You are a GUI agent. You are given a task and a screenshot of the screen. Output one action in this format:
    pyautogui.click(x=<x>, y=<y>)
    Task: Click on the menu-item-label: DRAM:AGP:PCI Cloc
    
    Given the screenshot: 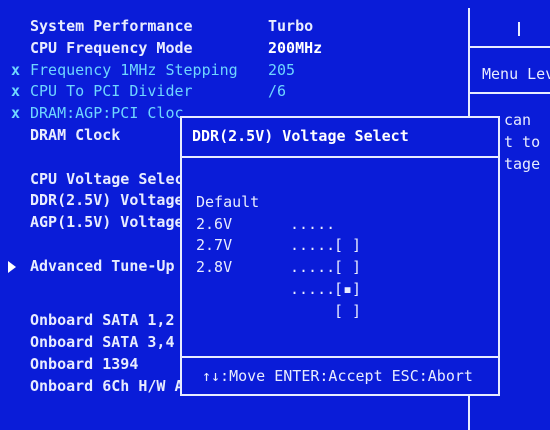 What is the action you would take?
    pyautogui.click(x=107, y=113)
    